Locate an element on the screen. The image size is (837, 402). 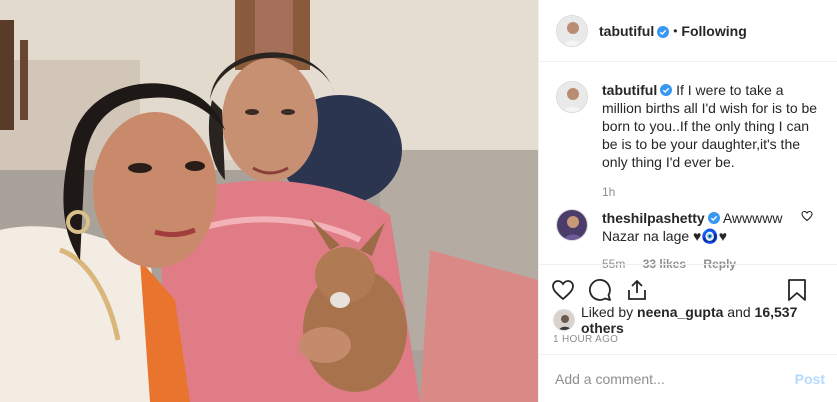
add-comment-bar: Post is located at coordinates (688, 378).